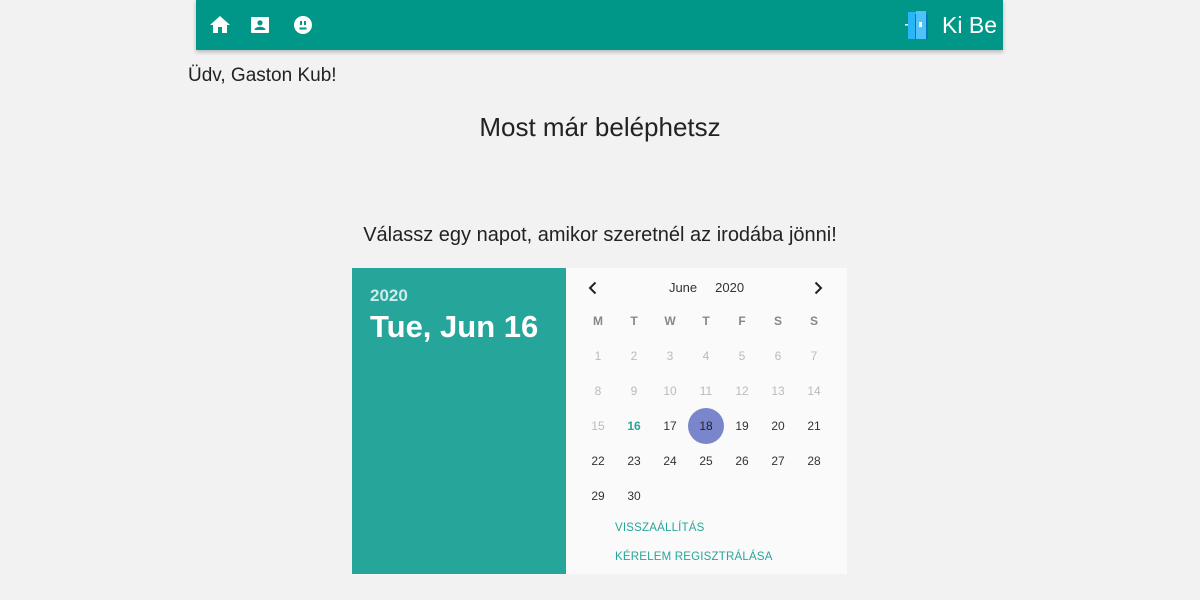 The width and height of the screenshot is (1200, 600). Describe the element at coordinates (262, 75) in the screenshot. I see `greeting-text: Üdv, Gaston Kub!` at that location.